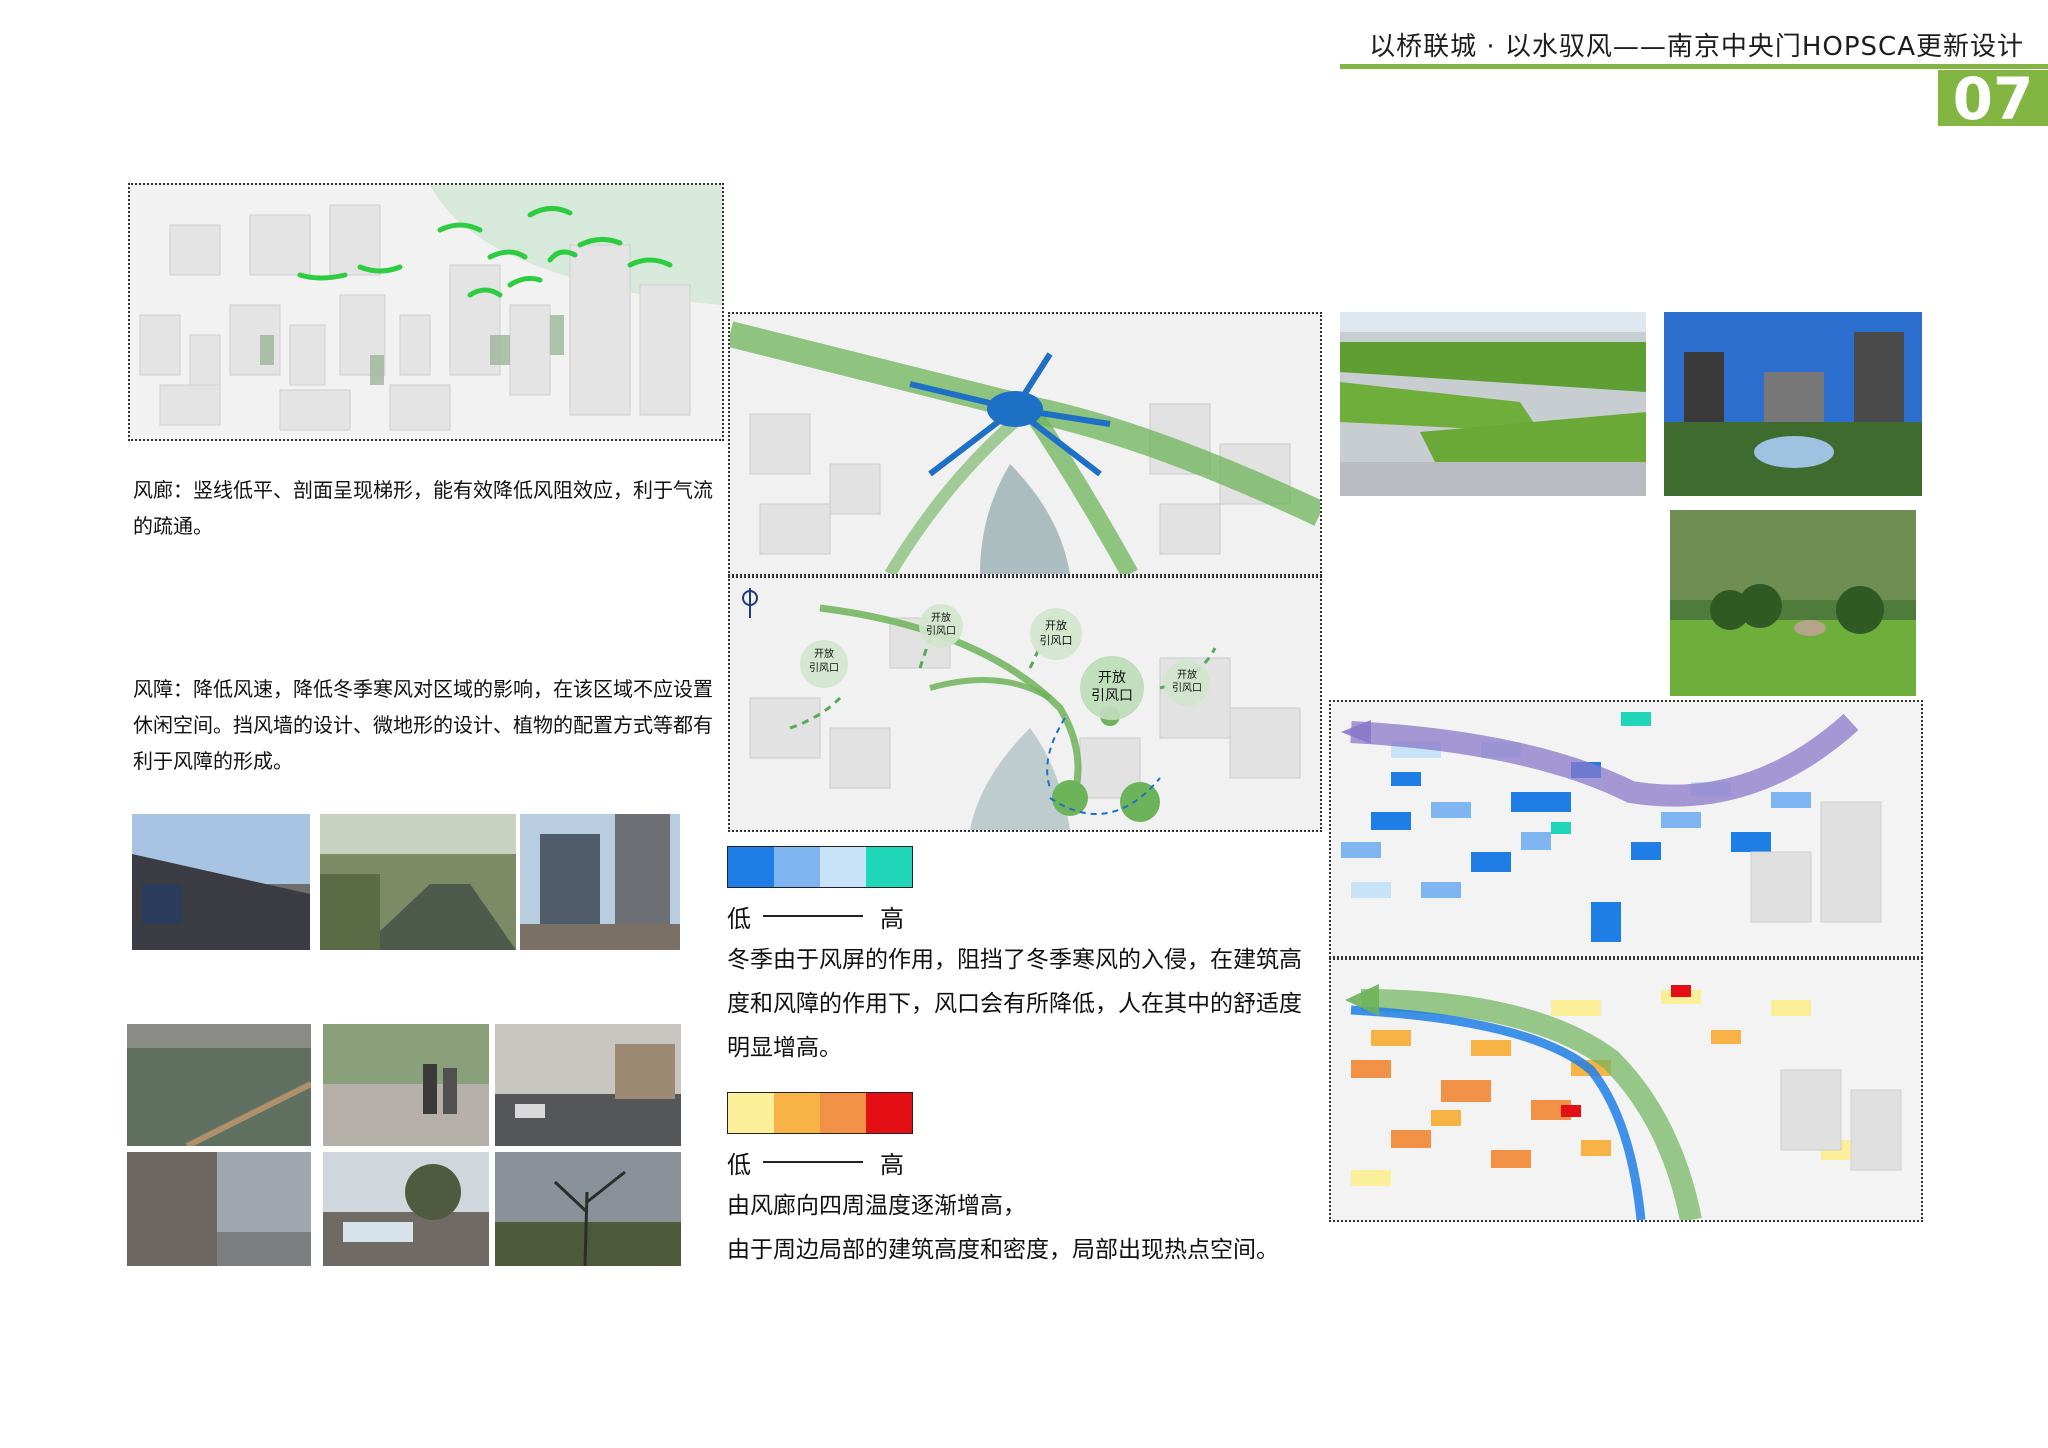 This screenshot has height=1448, width=2048. I want to click on header-rule, so click(1694, 66).